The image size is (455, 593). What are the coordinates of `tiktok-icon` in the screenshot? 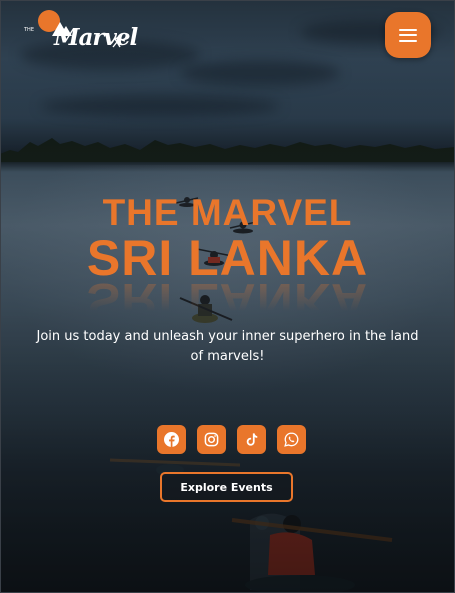 It's located at (251, 439).